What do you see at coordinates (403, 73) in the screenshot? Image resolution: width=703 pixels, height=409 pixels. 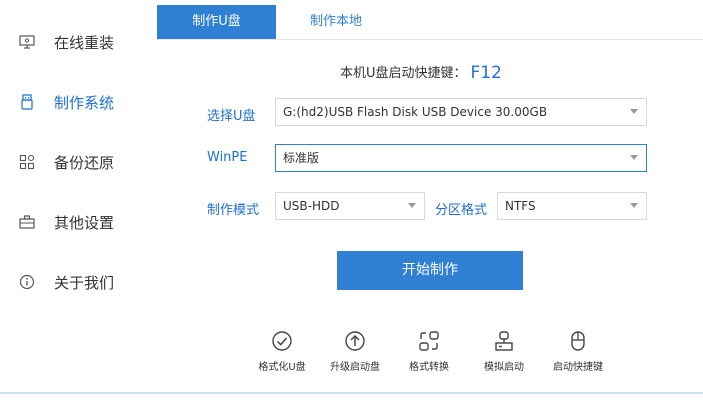 I see `hotkey-text: 本机U盘启动快捷键：` at bounding box center [403, 73].